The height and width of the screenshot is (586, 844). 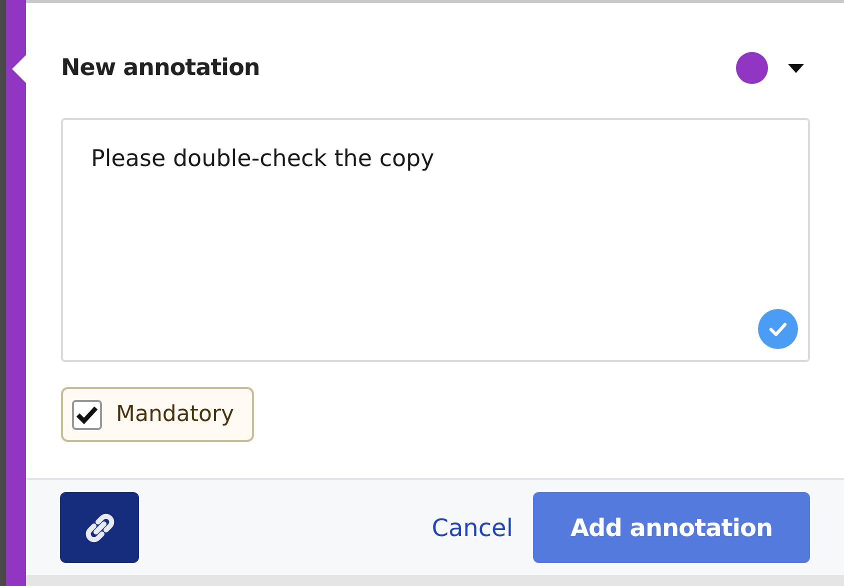 What do you see at coordinates (99, 527) in the screenshot?
I see `link-button` at bounding box center [99, 527].